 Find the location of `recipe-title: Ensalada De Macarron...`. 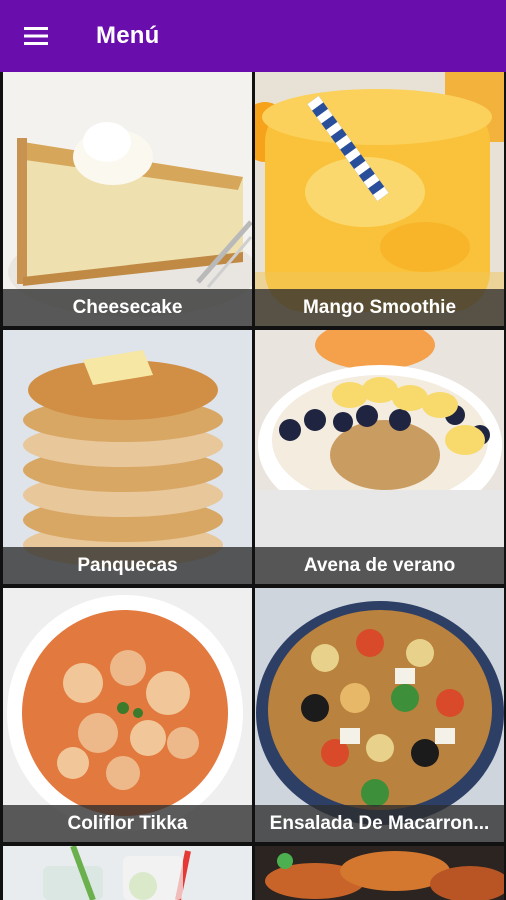

recipe-title: Ensalada De Macarron... is located at coordinates (379, 823).